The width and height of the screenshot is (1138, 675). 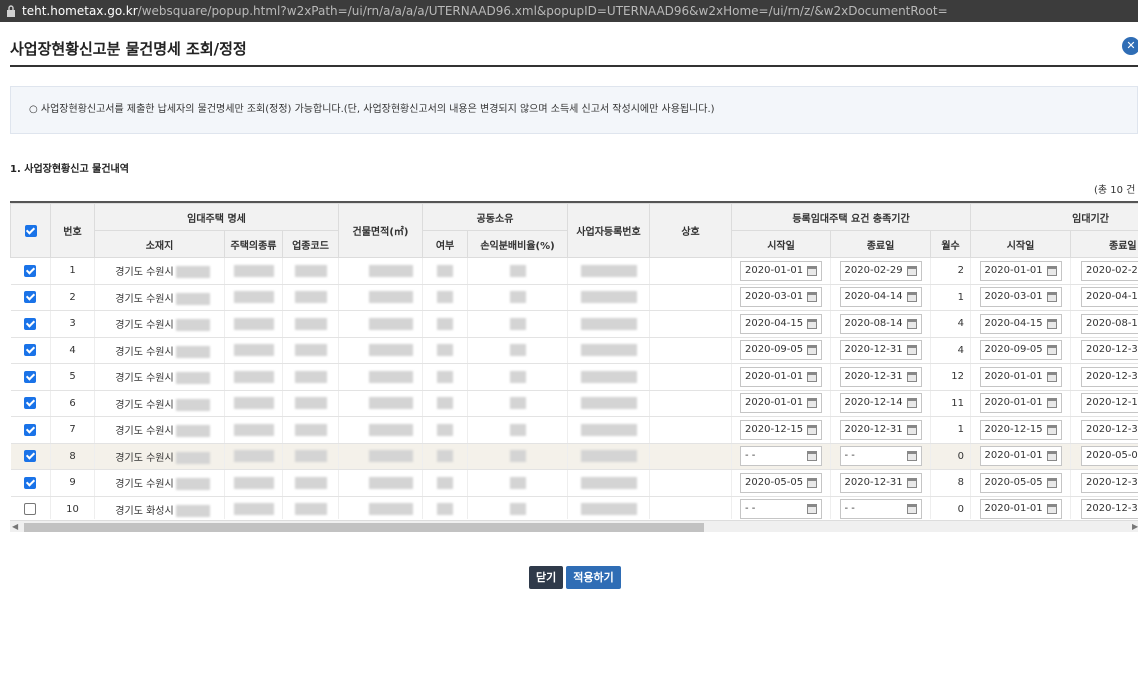 What do you see at coordinates (574, 507) in the screenshot?
I see `table-row: 10 경기도 화성시 - - - - 0 2020-01-01 2020-12-31` at bounding box center [574, 507].